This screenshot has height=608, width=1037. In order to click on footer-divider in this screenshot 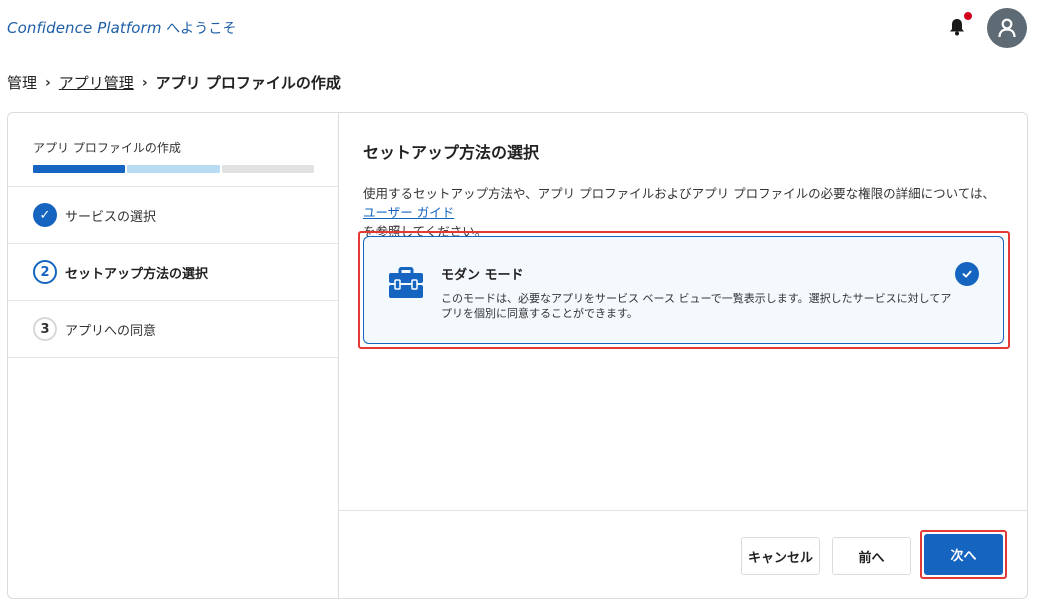, I will do `click(683, 510)`.